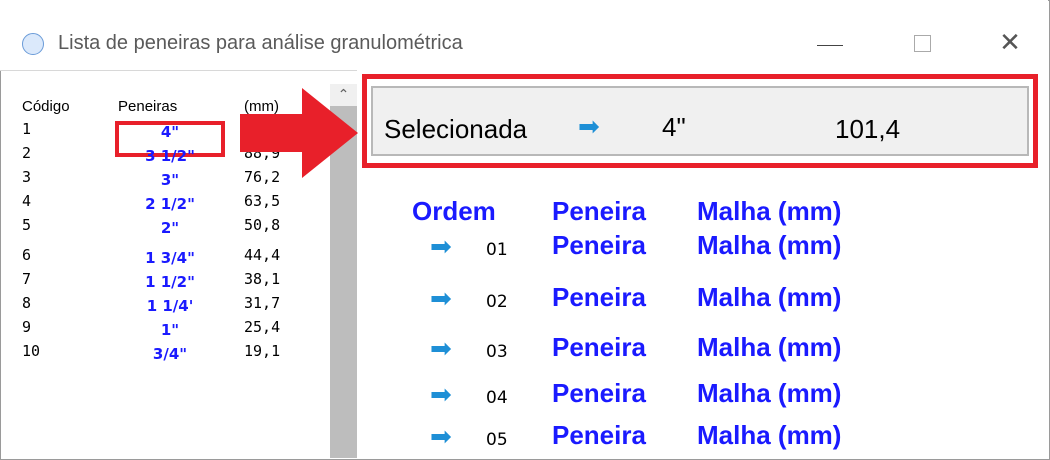 This screenshot has height=460, width=1050. I want to click on minimize-icon, so click(830, 45).